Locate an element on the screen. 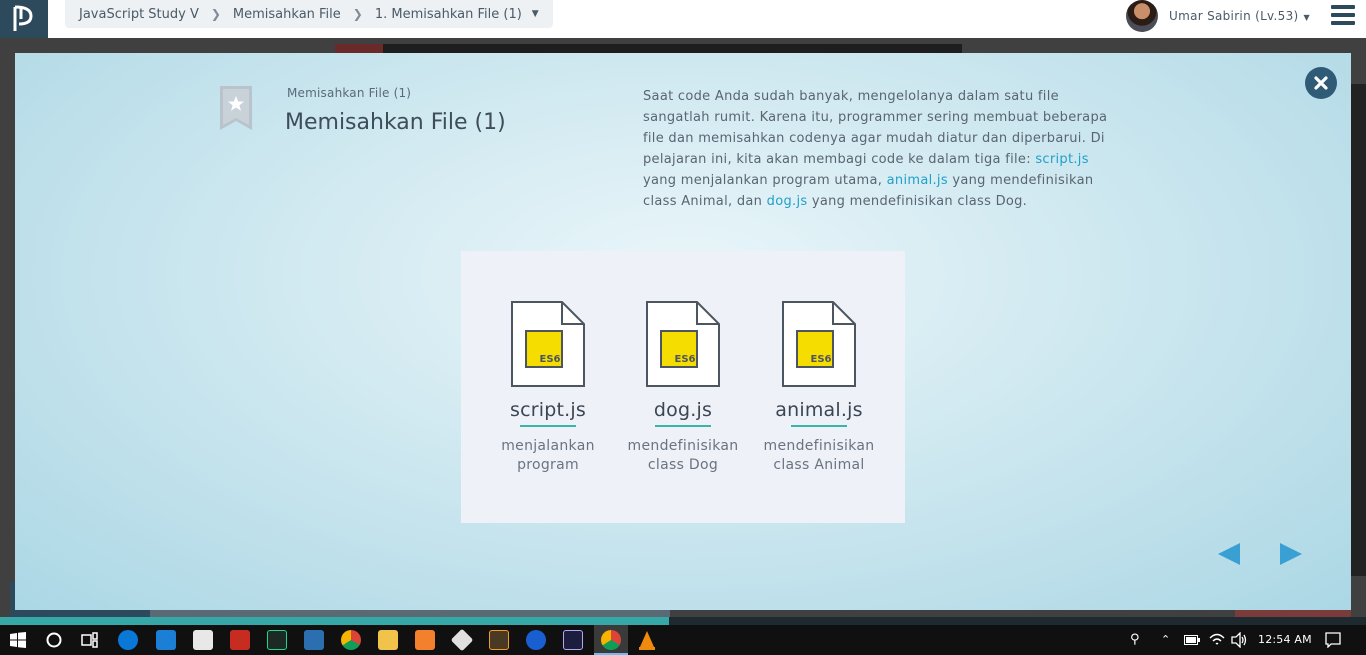 This screenshot has width=1366, height=655. file-description-line: menjalankan is located at coordinates (548, 446).